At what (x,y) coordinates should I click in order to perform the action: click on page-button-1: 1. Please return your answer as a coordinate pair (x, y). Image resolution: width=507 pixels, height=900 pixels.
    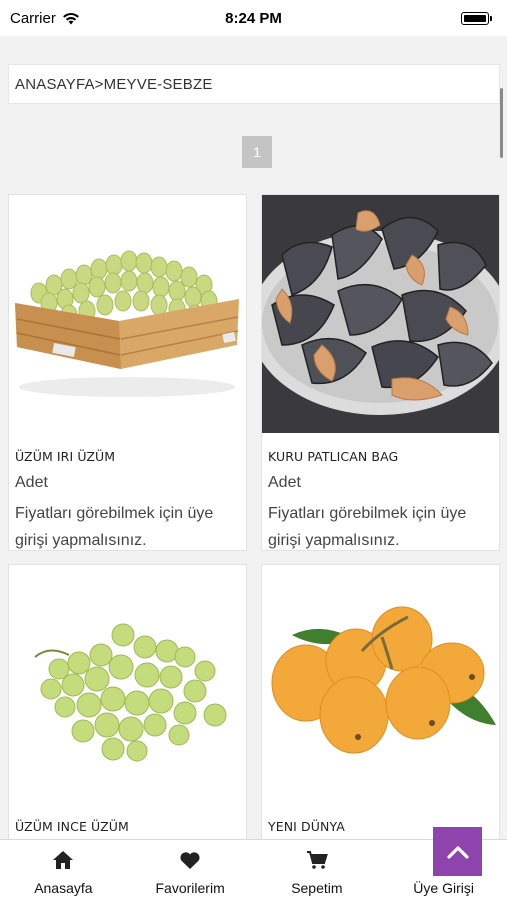
    Looking at the image, I should click on (257, 152).